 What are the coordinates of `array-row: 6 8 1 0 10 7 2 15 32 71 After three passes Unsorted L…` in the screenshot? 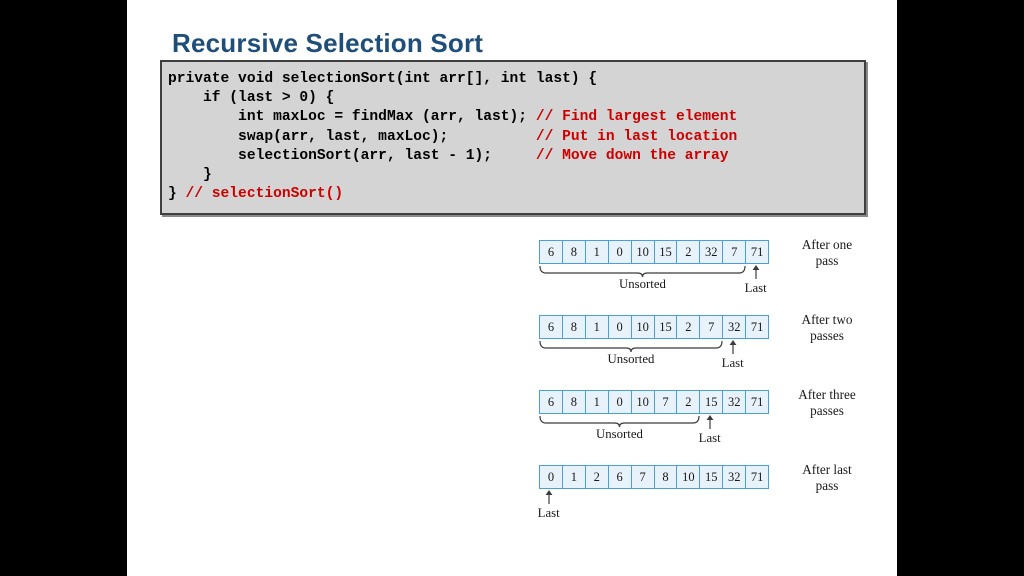 It's located at (697, 423).